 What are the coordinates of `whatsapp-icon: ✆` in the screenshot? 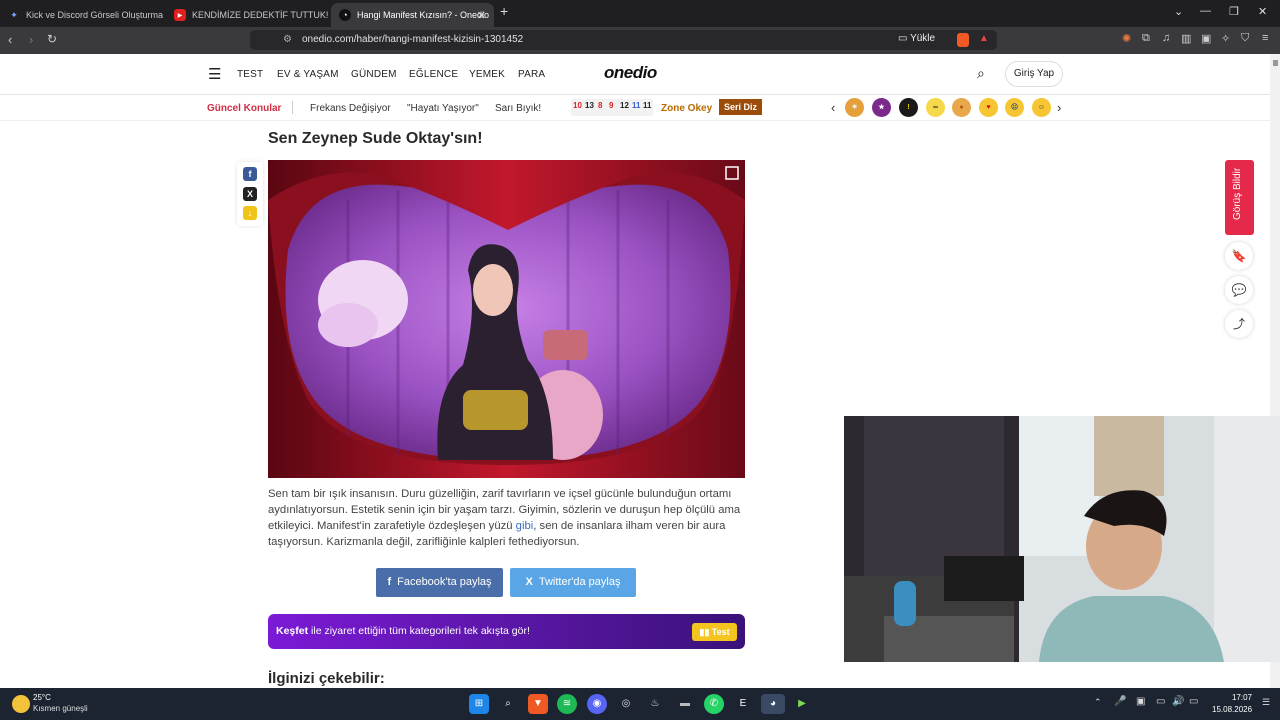 It's located at (714, 704).